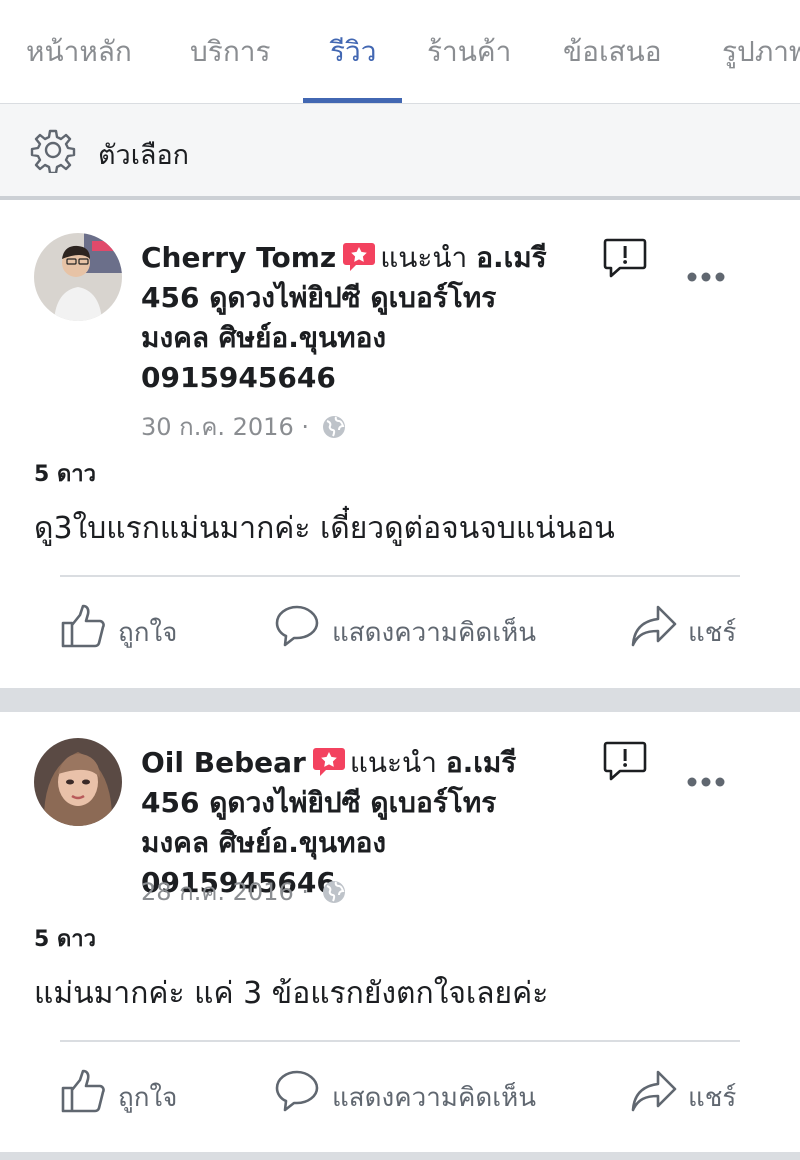 The image size is (800, 1160). What do you see at coordinates (353, 52) in the screenshot?
I see `tab-reviews: รีวิว` at bounding box center [353, 52].